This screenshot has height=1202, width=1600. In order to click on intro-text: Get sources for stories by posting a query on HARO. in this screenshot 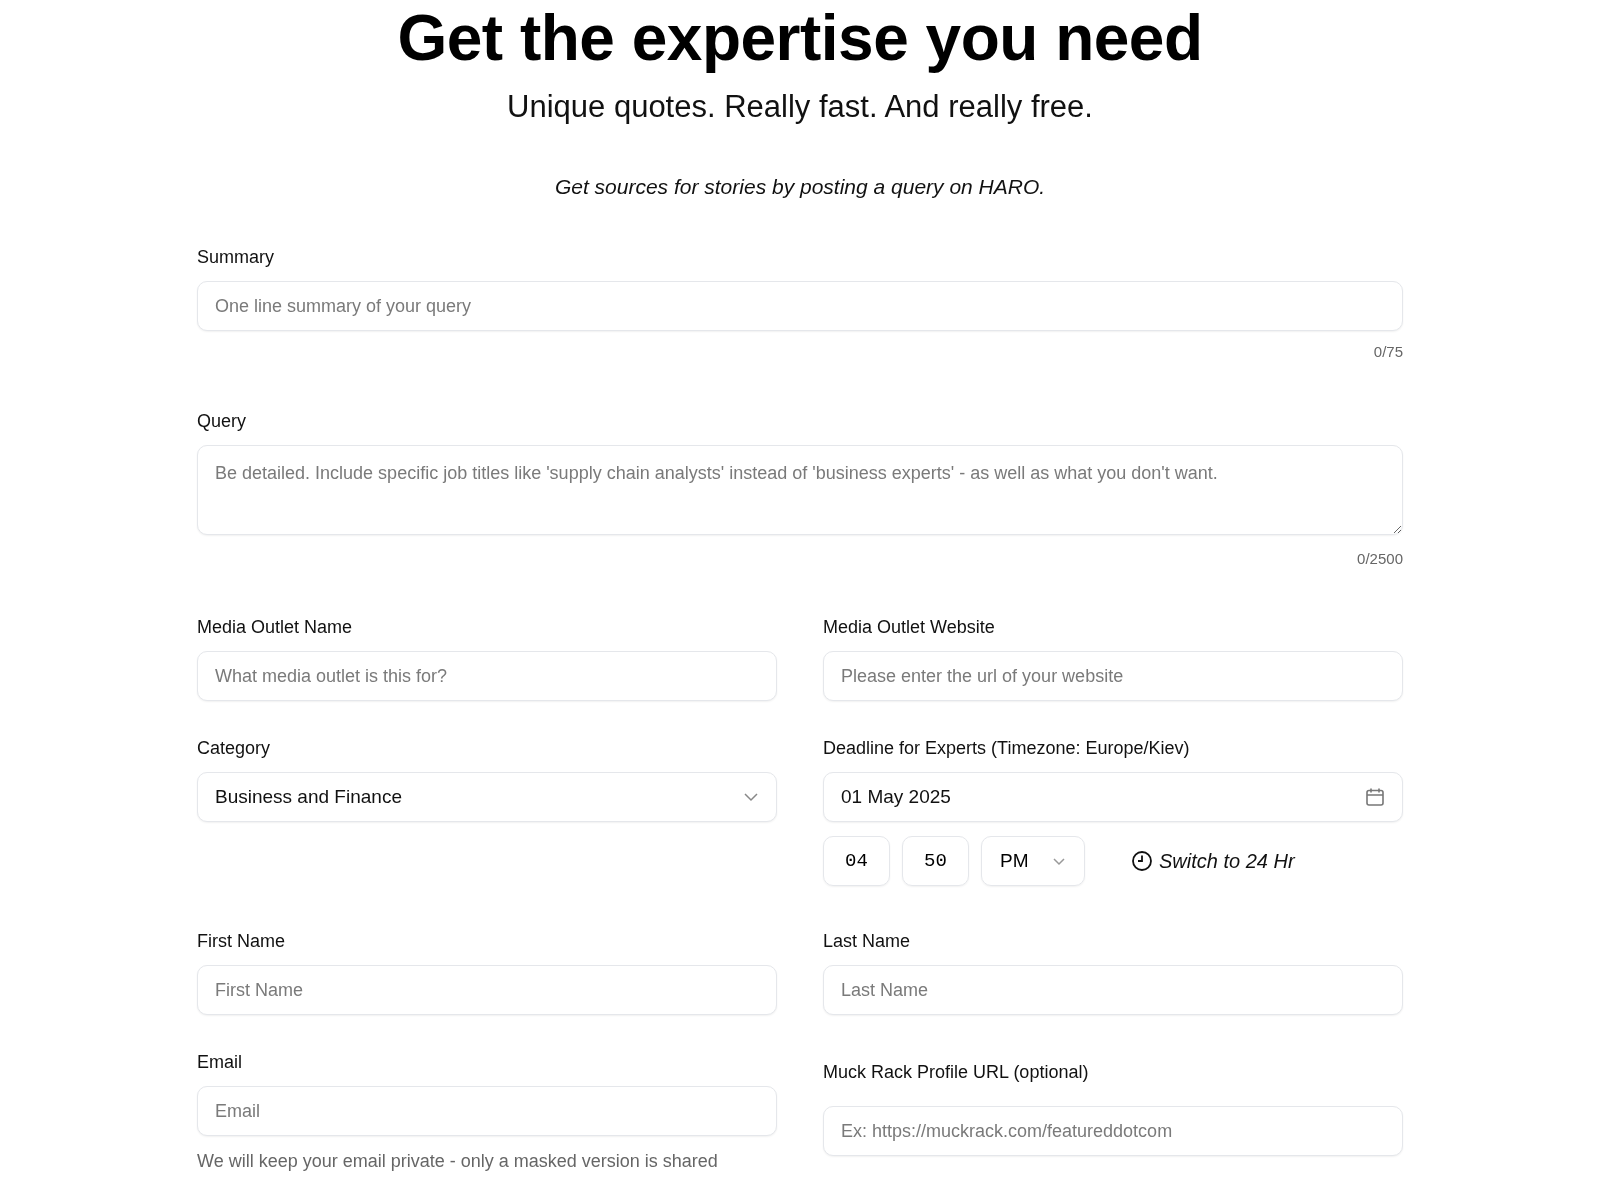, I will do `click(800, 186)`.